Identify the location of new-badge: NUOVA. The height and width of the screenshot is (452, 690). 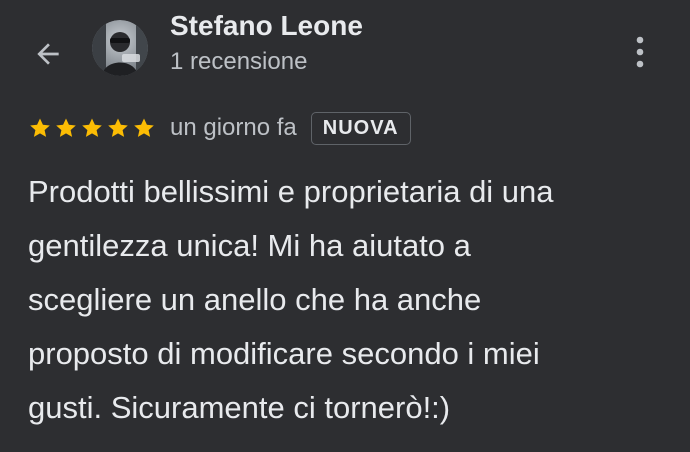
(360, 128).